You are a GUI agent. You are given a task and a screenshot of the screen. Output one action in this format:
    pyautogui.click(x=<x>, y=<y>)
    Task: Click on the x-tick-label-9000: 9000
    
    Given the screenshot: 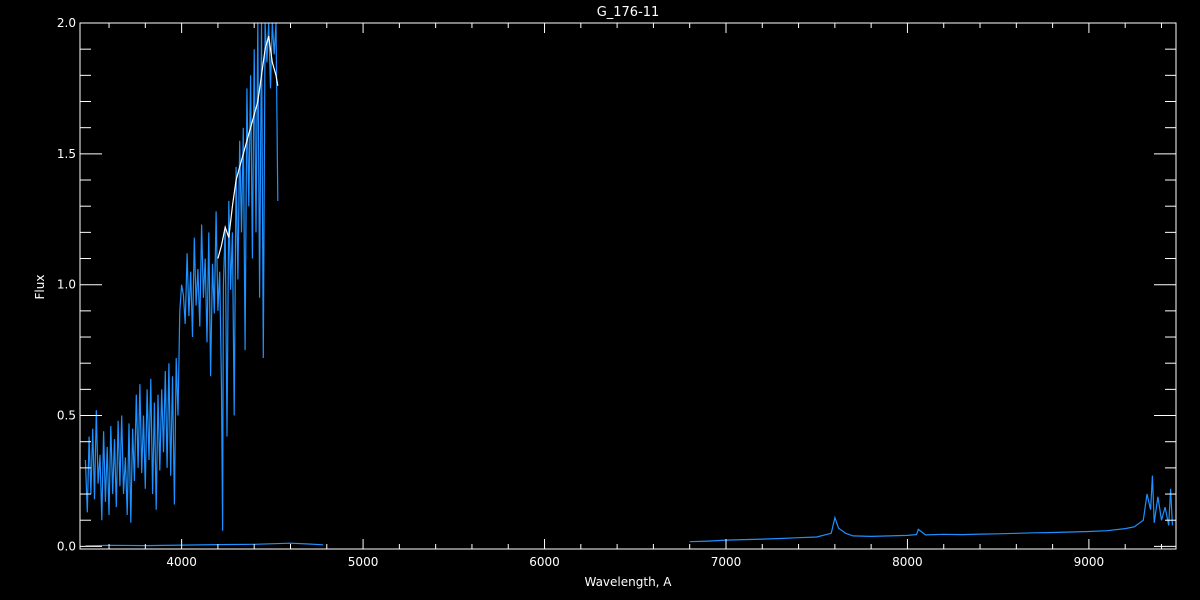 What is the action you would take?
    pyautogui.click(x=1089, y=562)
    